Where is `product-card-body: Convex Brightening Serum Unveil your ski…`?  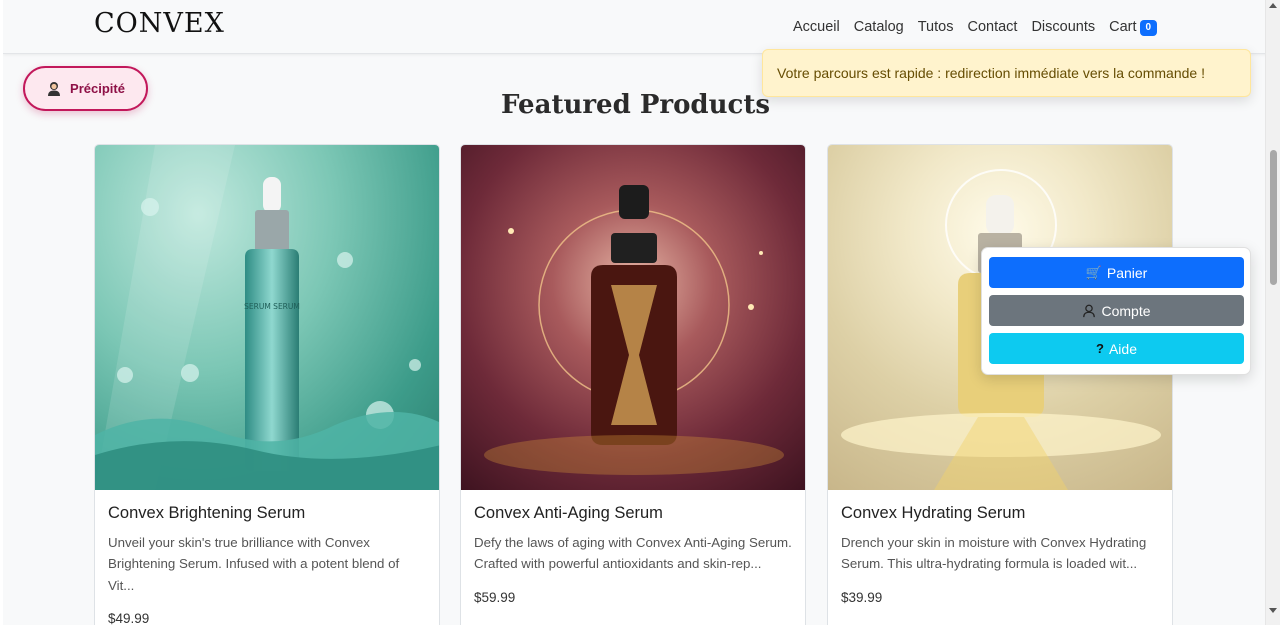 product-card-body: Convex Brightening Serum Unveil your ski… is located at coordinates (267, 557).